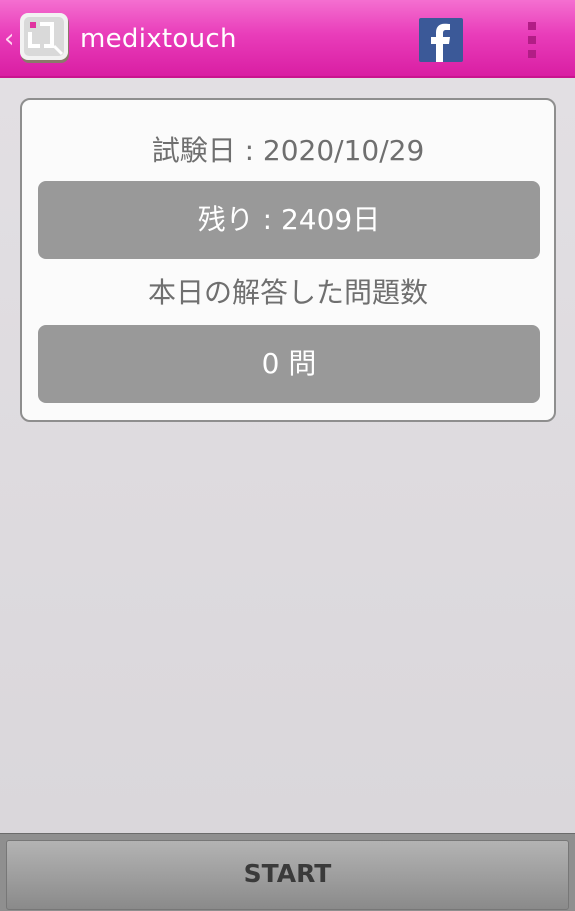  I want to click on remaining-days-badge: 残り : 2409日, so click(289, 220).